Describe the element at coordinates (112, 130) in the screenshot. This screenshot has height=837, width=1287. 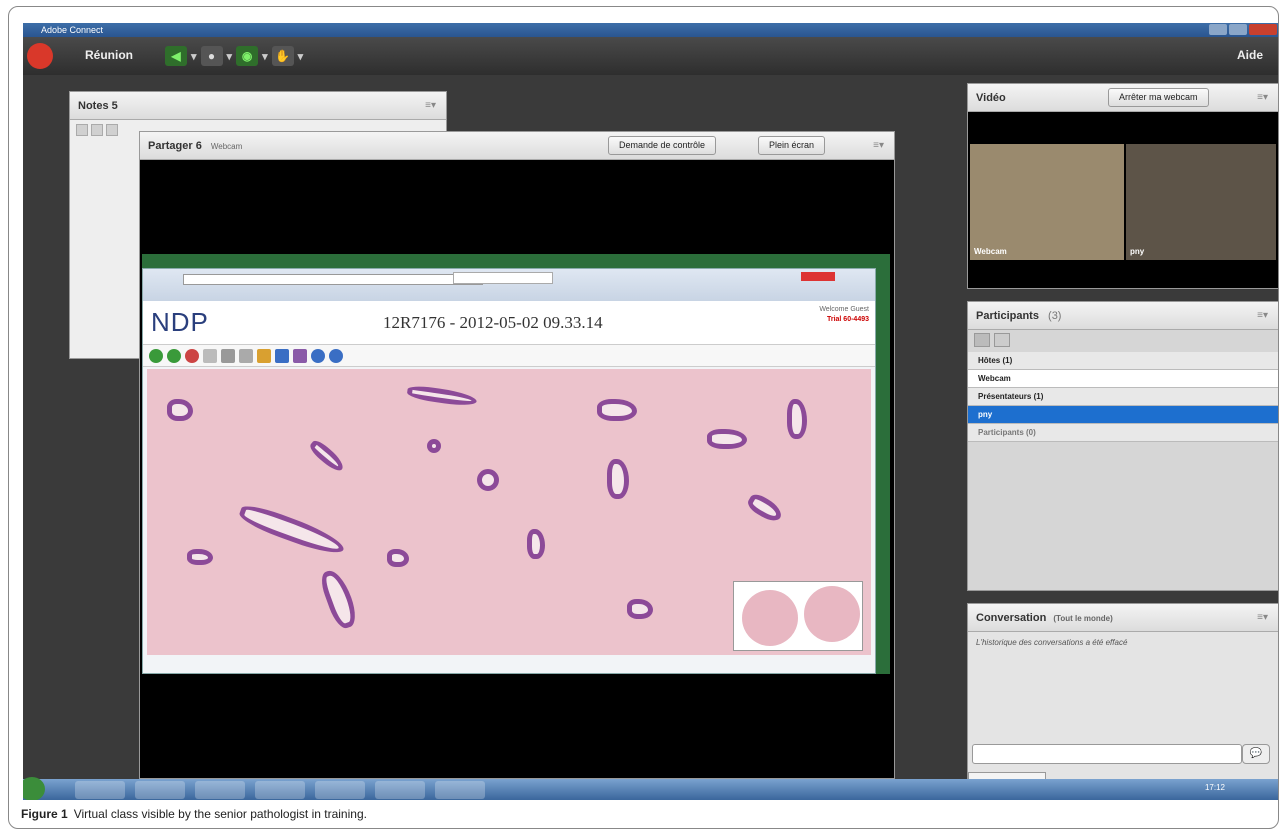
I see `bold-icon` at that location.